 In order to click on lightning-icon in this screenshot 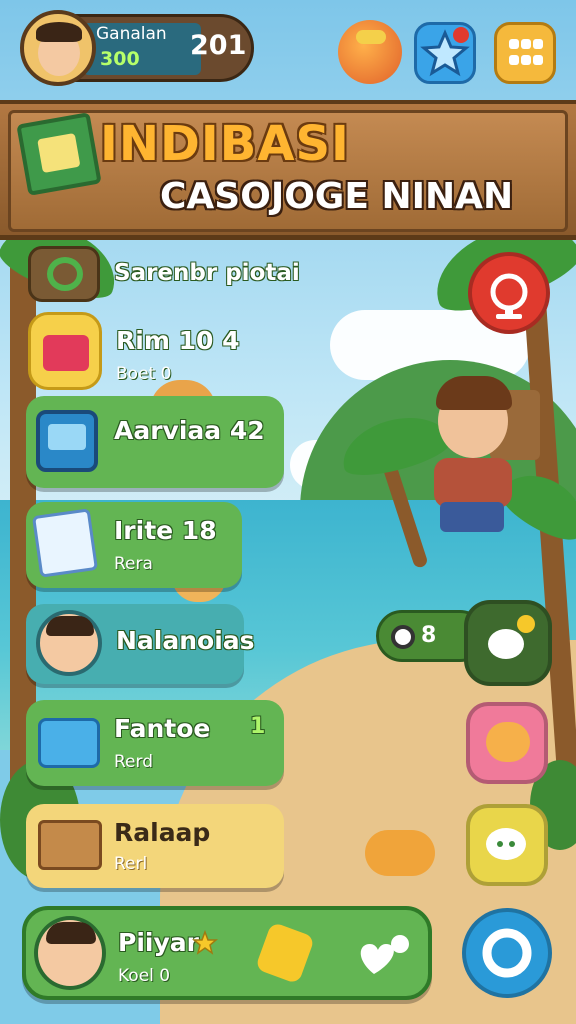, I will do `click(285, 953)`.